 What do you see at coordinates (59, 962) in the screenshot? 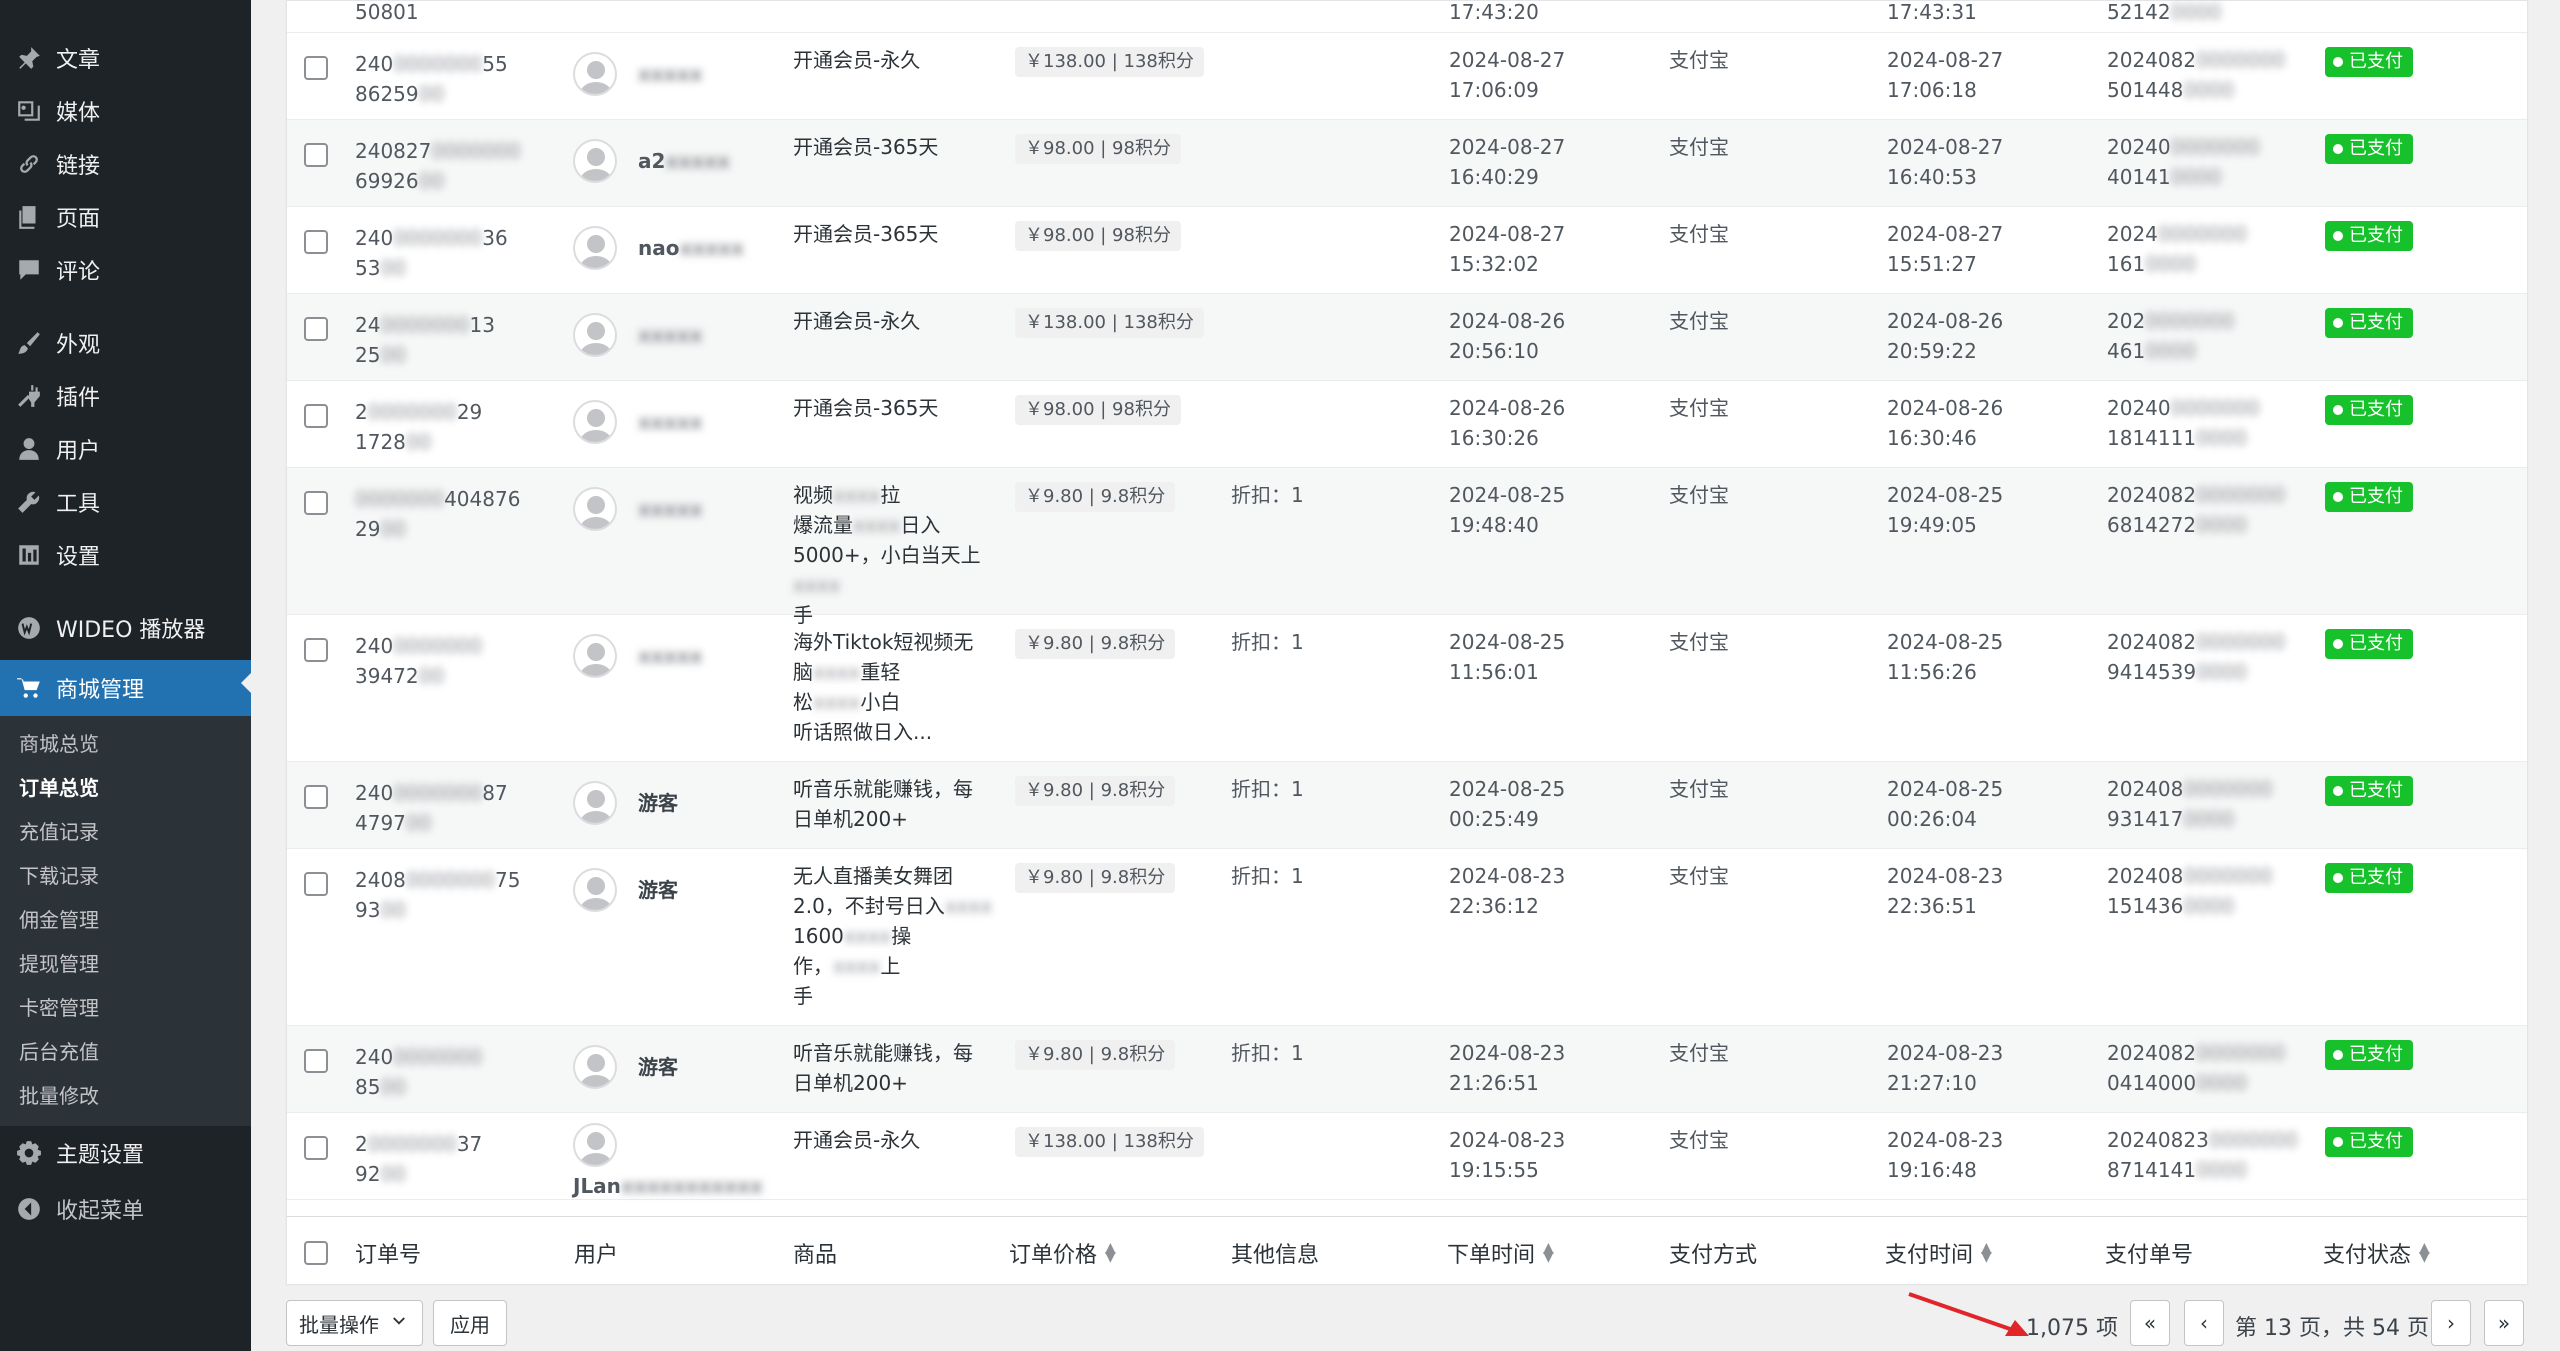
I see `submenu-item-withdraw: 提现管理` at bounding box center [59, 962].